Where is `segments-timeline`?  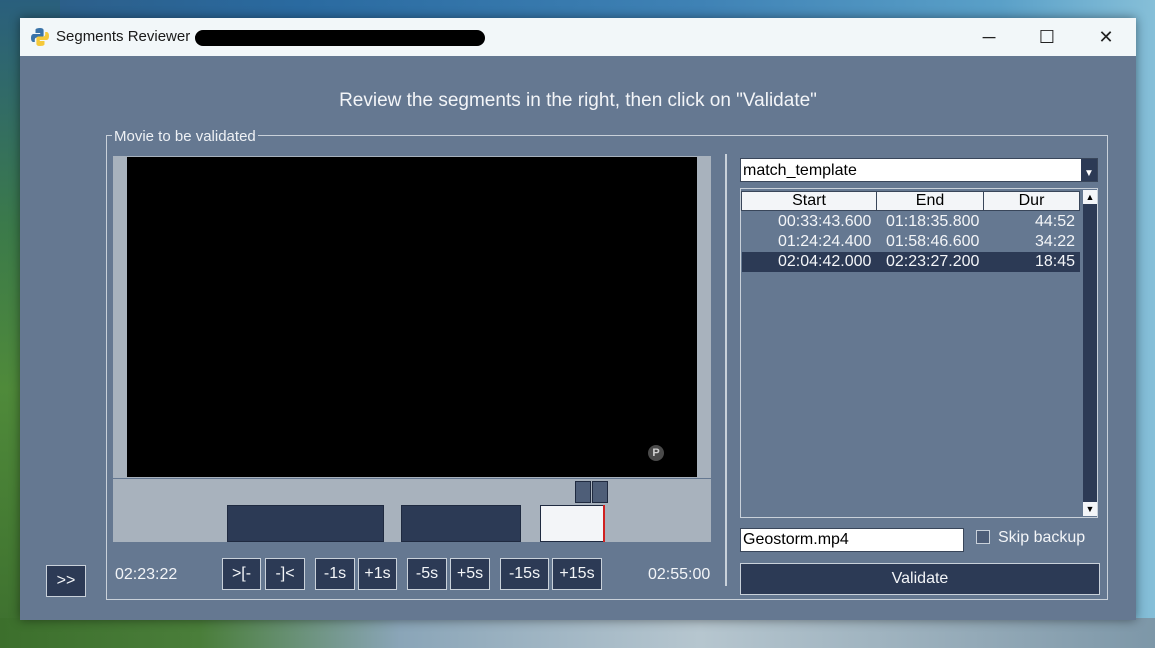 segments-timeline is located at coordinates (412, 510).